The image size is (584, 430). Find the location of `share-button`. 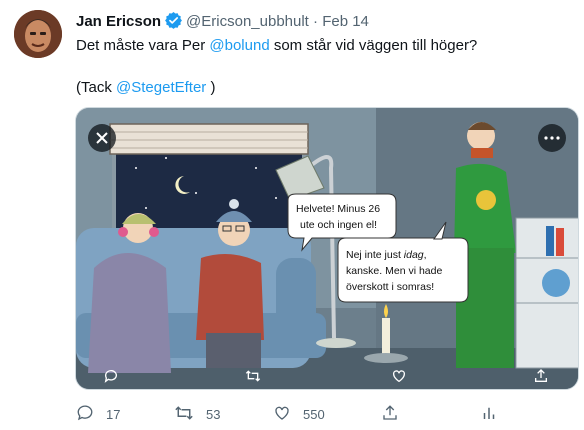

share-button is located at coordinates (390, 414).